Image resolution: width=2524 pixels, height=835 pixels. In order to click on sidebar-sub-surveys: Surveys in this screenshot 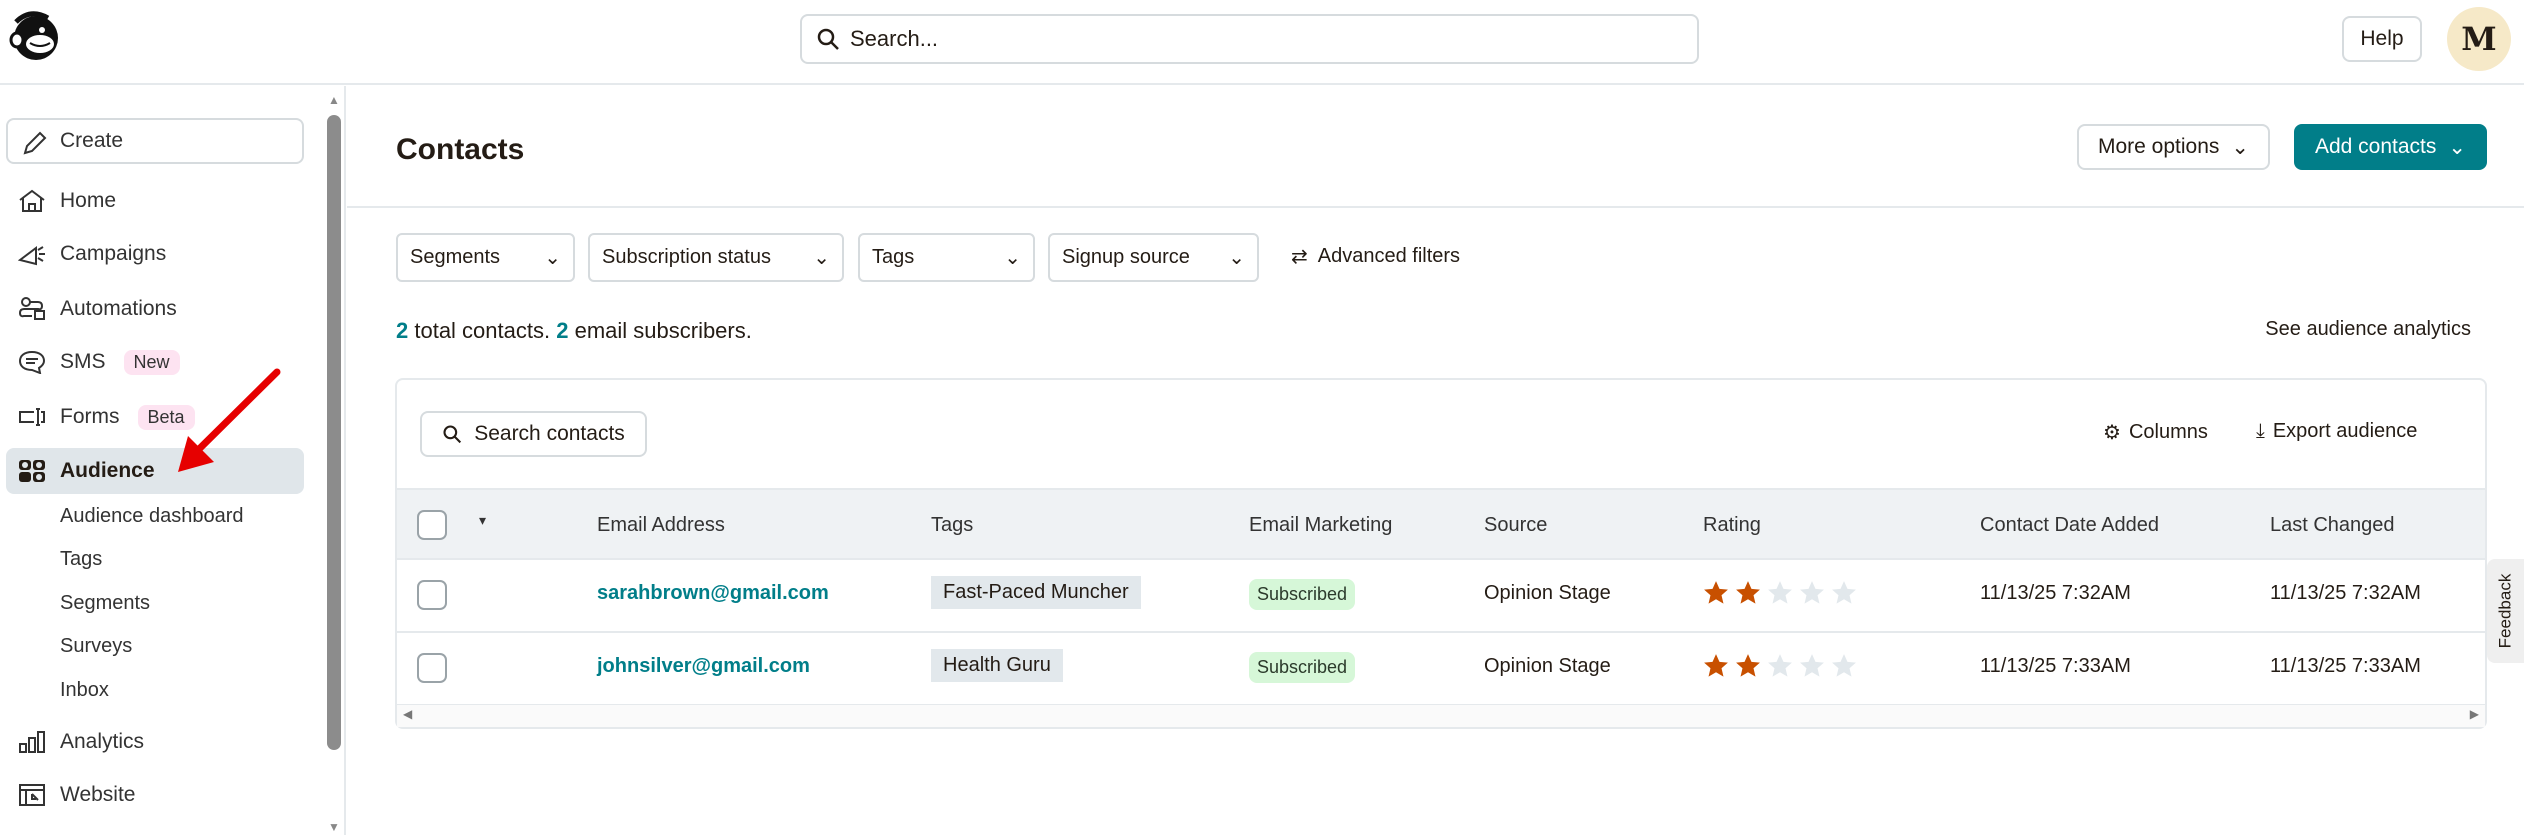, I will do `click(96, 646)`.